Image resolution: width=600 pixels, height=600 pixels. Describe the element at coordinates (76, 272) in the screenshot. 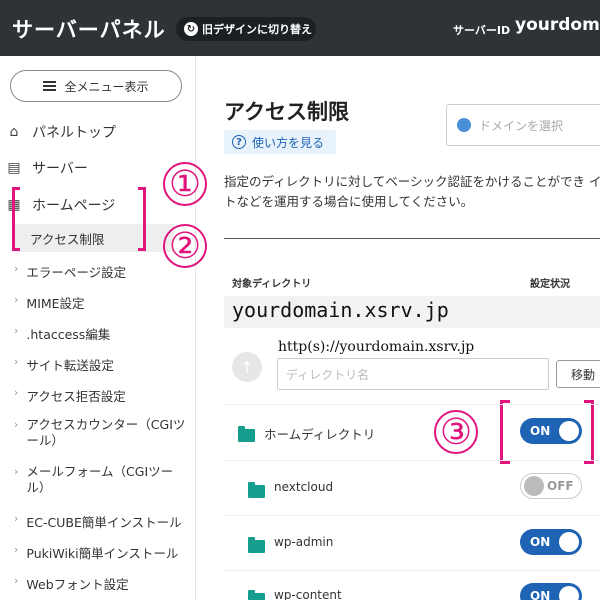

I see `sidebar-sub-label: エラーページ設定` at that location.